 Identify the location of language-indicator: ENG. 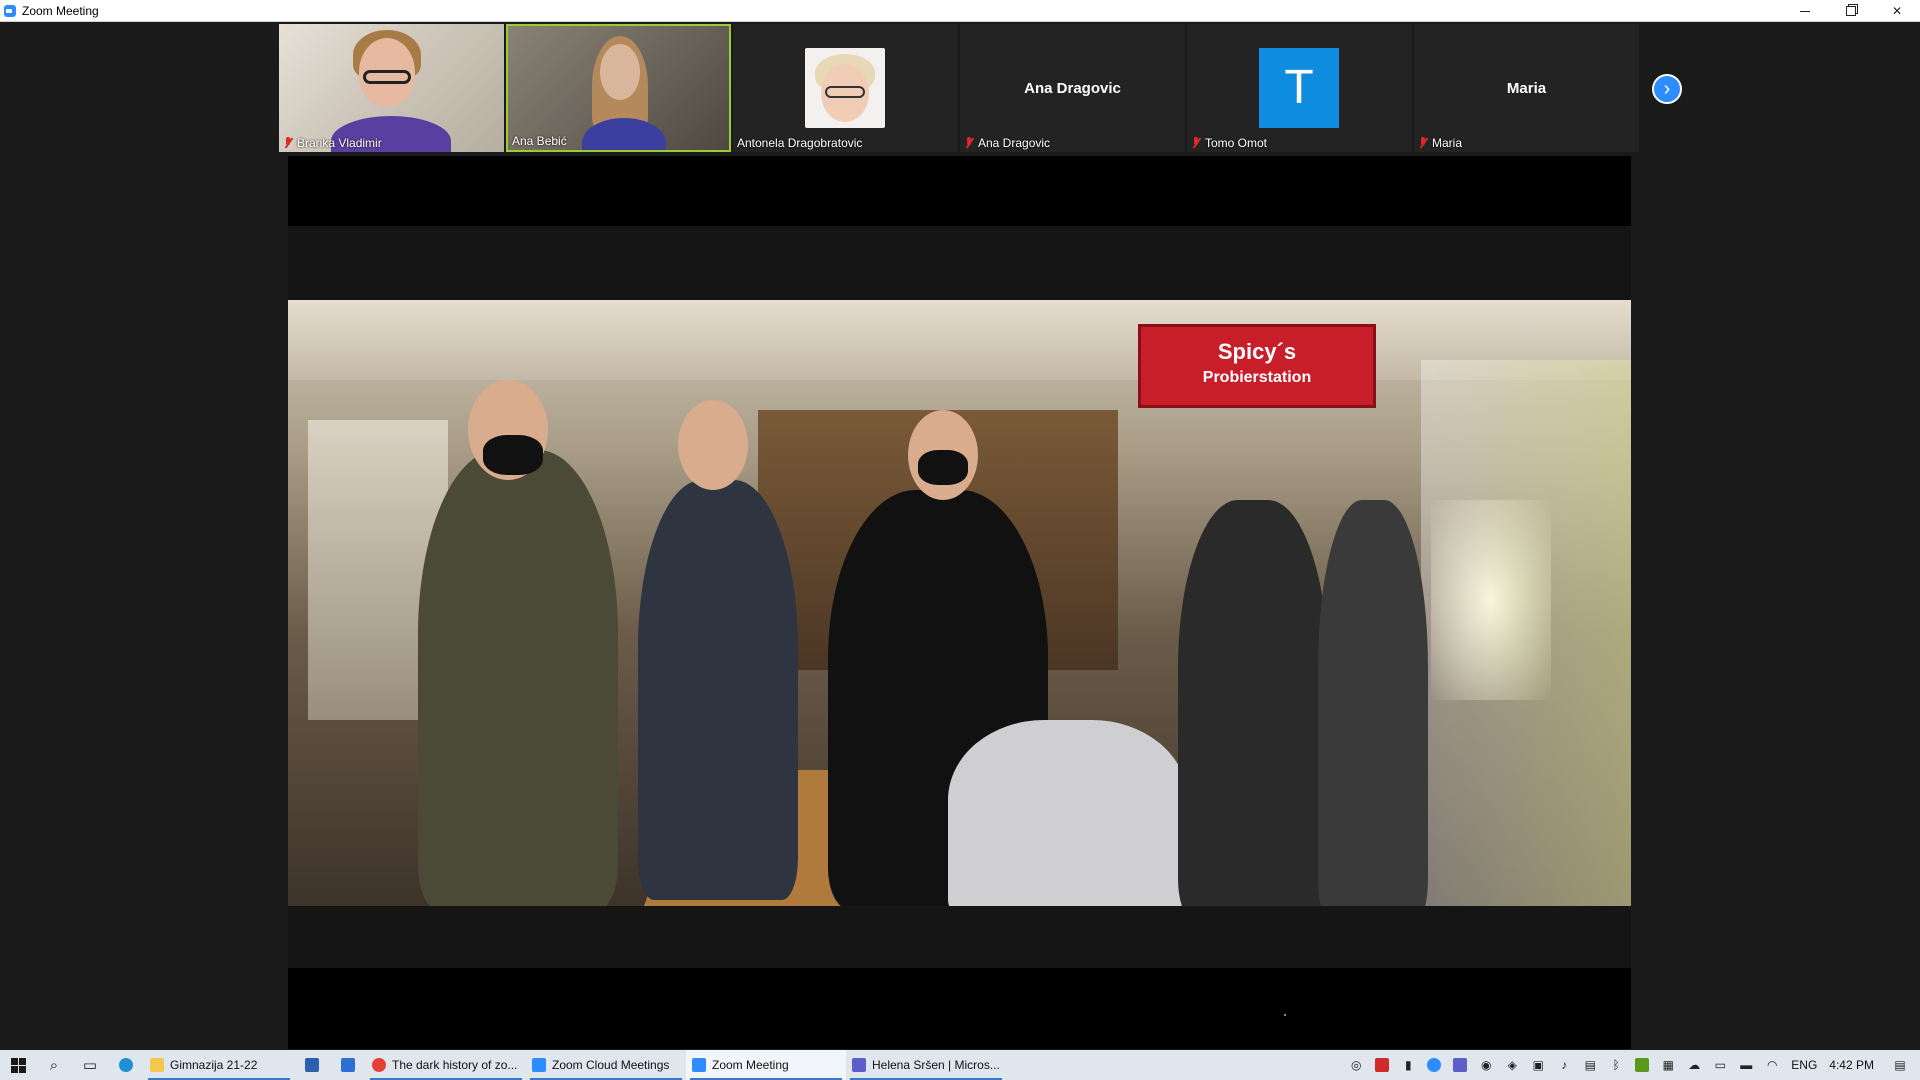
(1804, 1065).